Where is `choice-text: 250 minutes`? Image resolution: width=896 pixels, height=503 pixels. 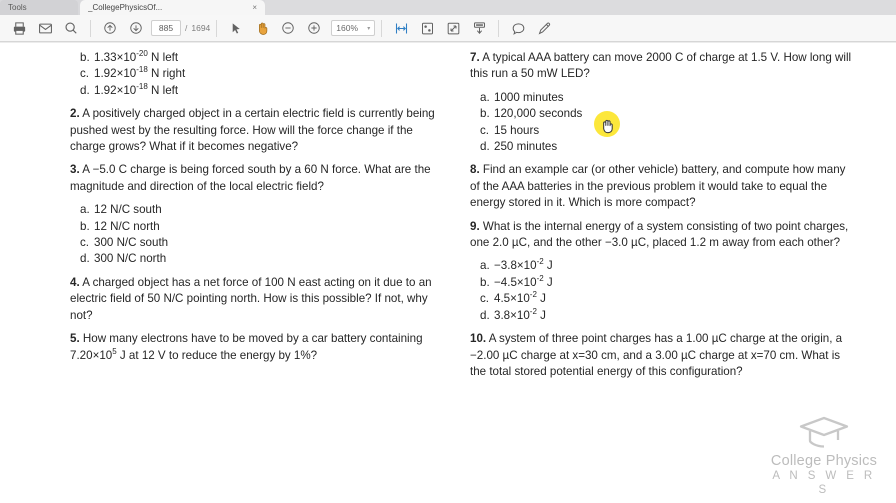
choice-text: 250 minutes is located at coordinates (526, 147).